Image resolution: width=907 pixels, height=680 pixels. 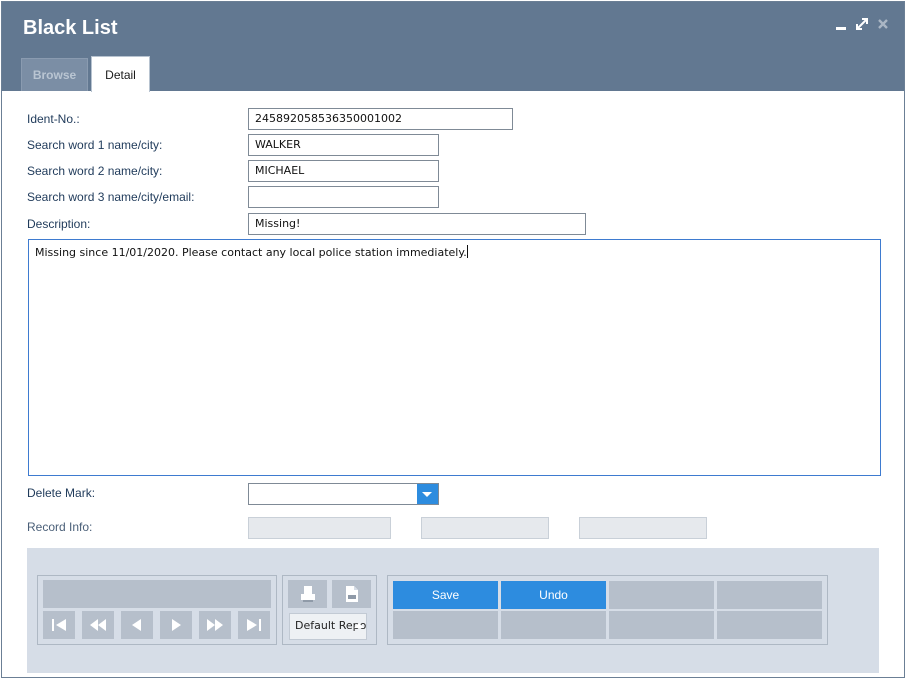 I want to click on last-record-icon, so click(x=254, y=625).